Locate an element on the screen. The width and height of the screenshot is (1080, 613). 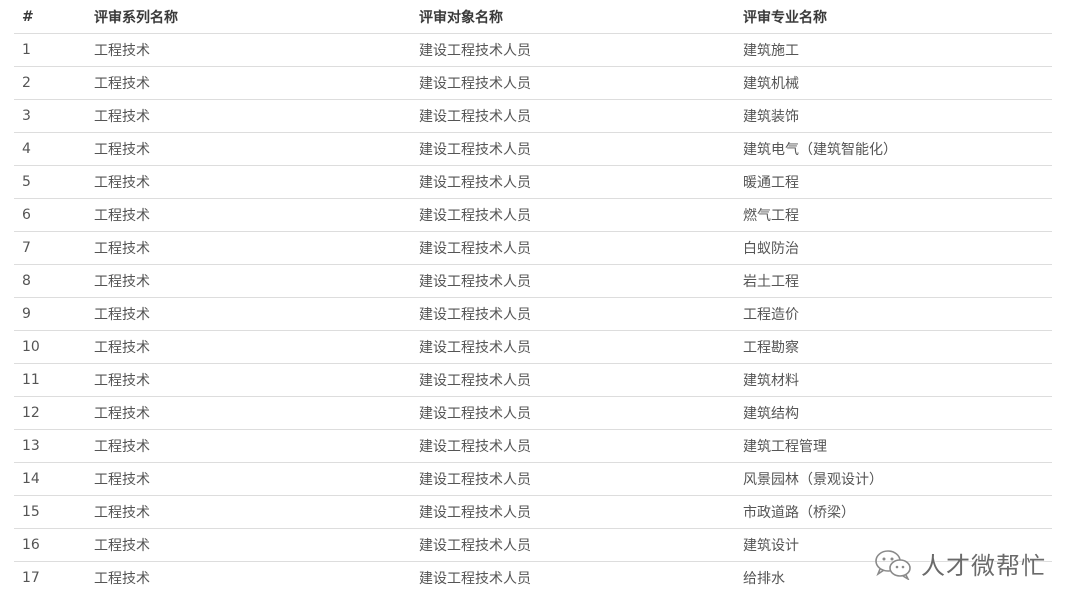
cell-row-index: 1 is located at coordinates (50, 50).